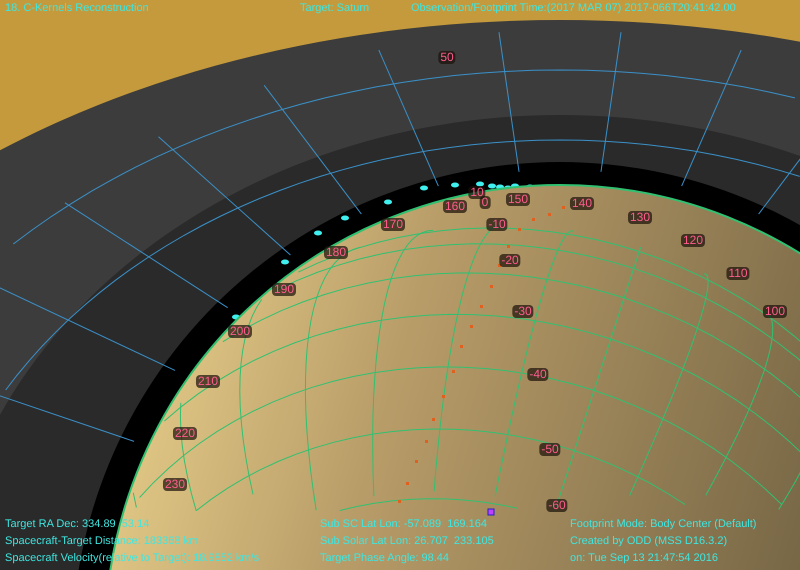 This screenshot has width=800, height=570. Describe the element at coordinates (335, 8) in the screenshot. I see `target-text: Target: Saturn` at that location.